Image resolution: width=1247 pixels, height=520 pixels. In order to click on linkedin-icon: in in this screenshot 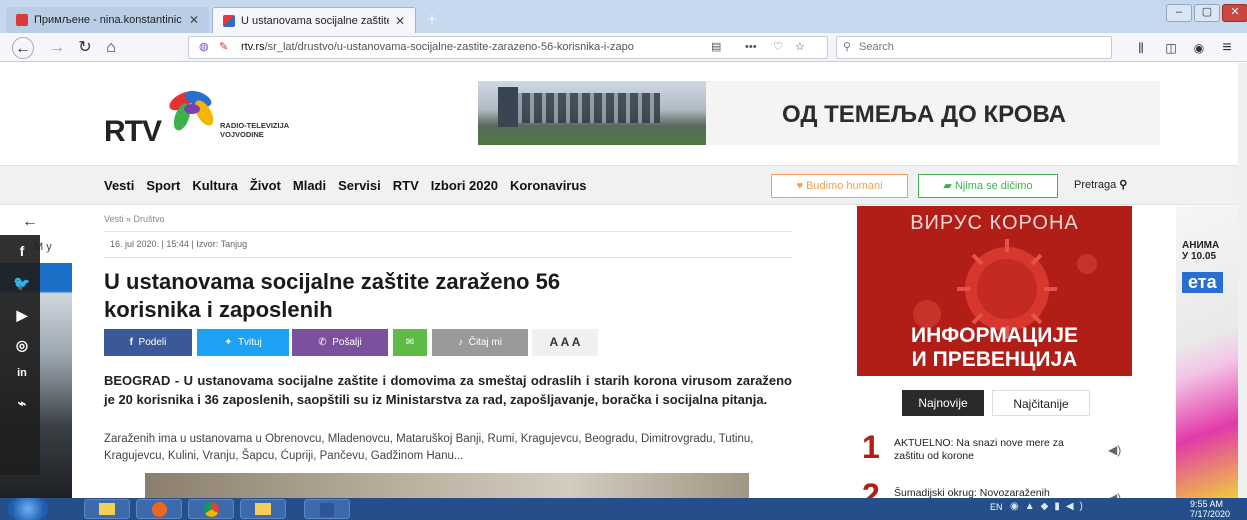, I will do `click(22, 373)`.